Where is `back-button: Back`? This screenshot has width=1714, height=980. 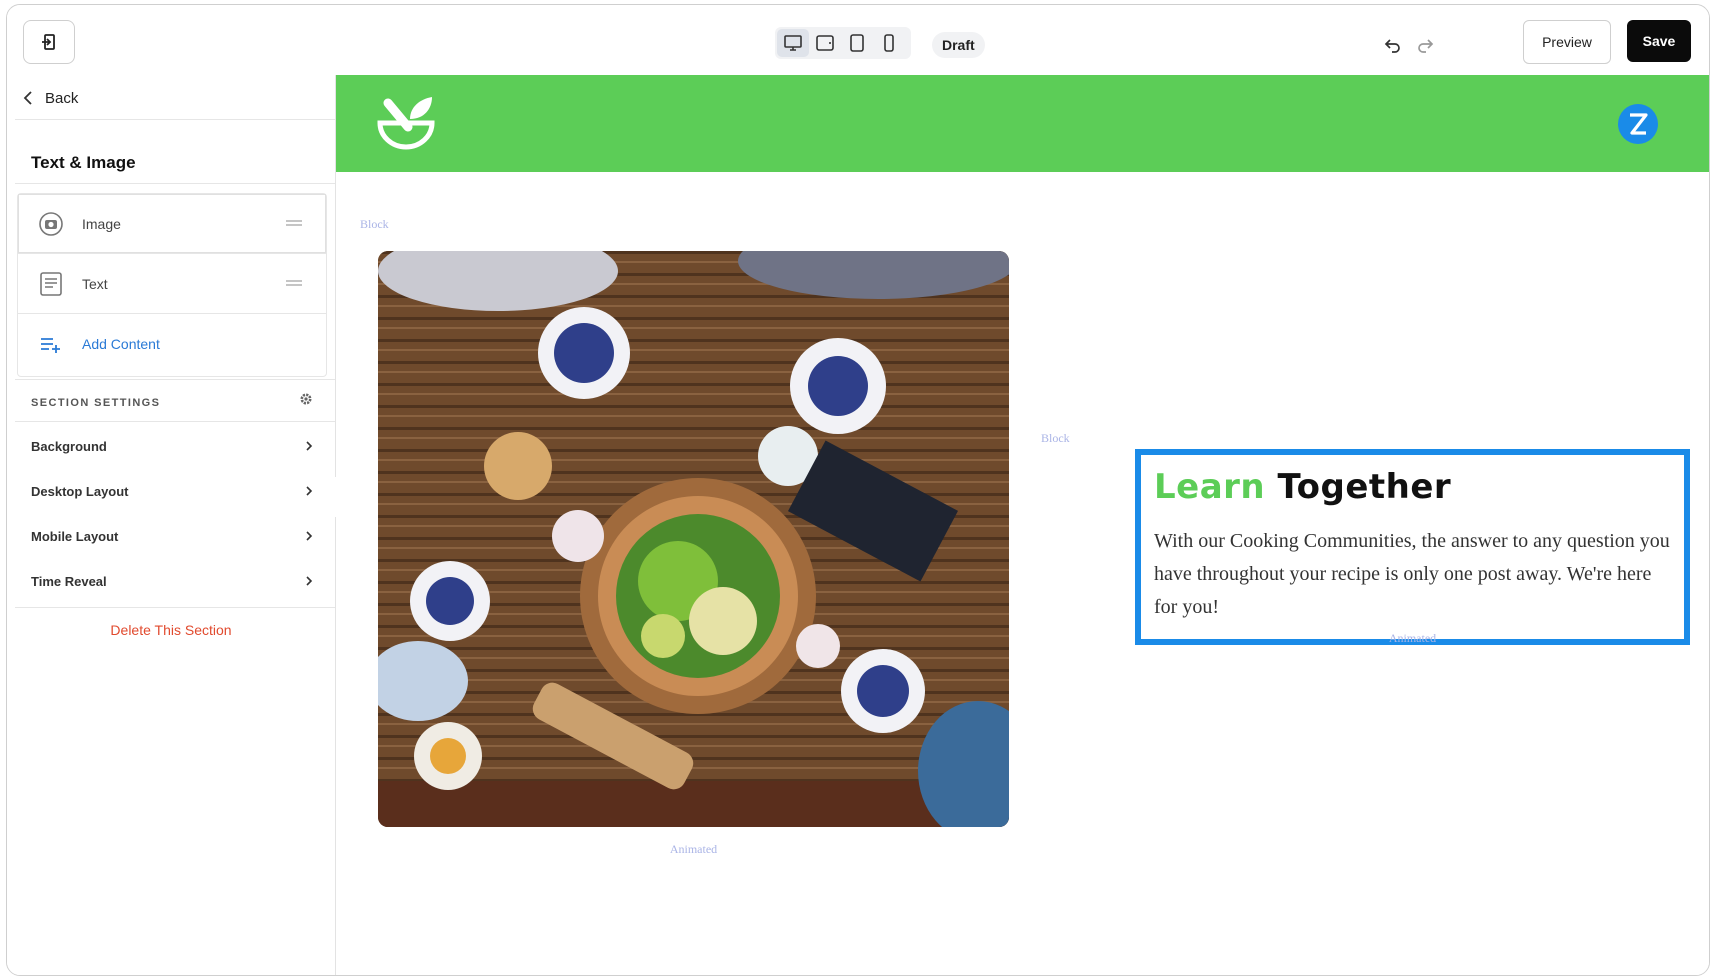 back-button: Back is located at coordinates (50, 98).